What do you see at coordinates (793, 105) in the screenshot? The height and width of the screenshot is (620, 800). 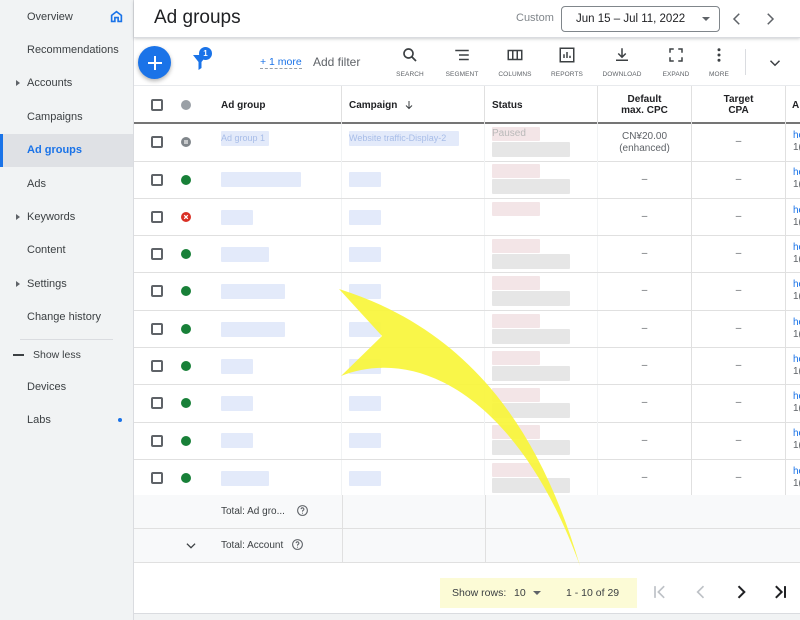 I see `column-header-next: A` at bounding box center [793, 105].